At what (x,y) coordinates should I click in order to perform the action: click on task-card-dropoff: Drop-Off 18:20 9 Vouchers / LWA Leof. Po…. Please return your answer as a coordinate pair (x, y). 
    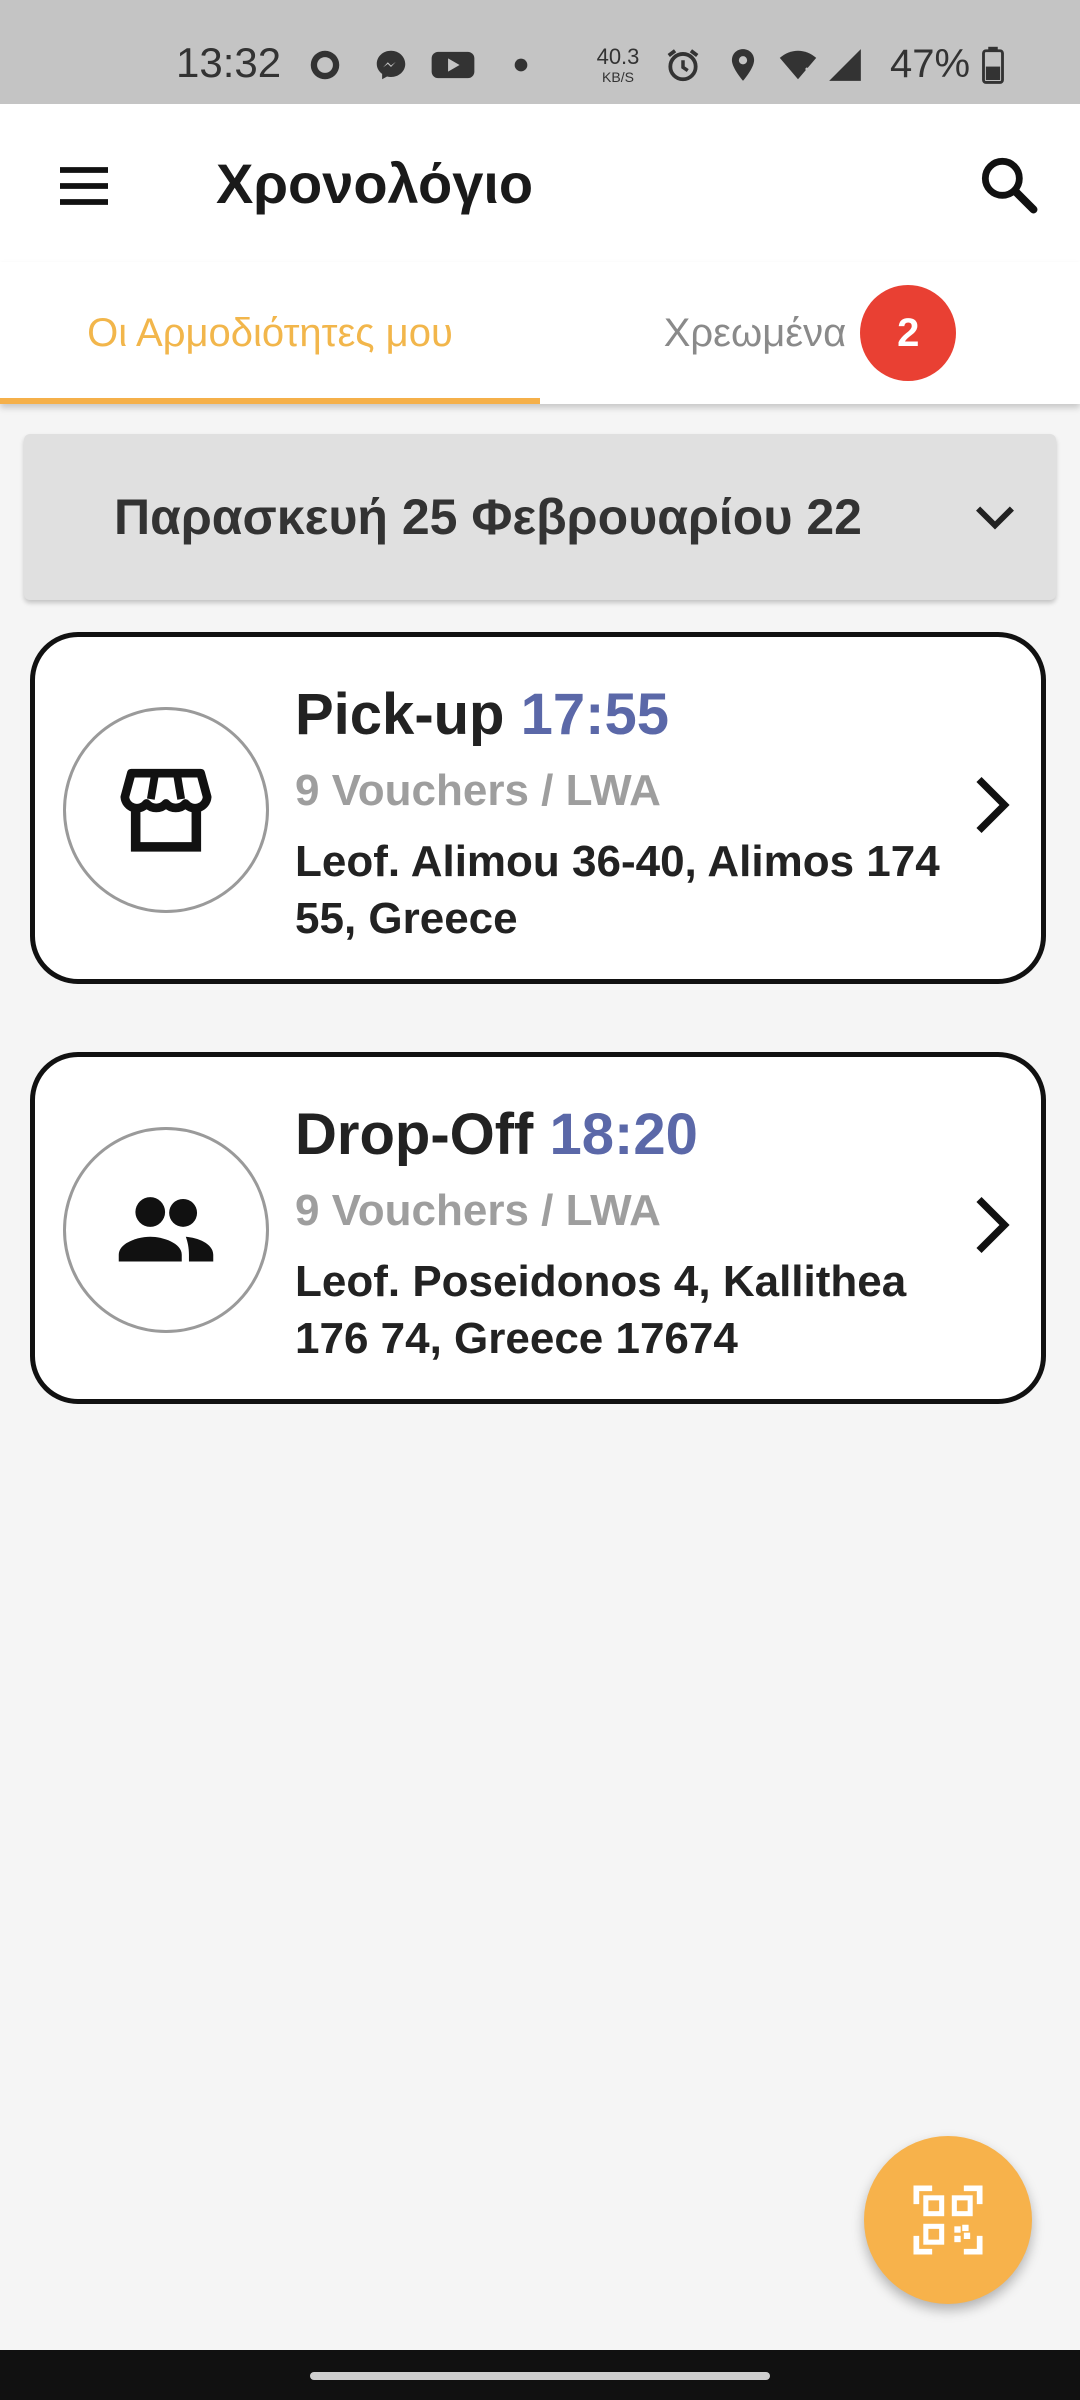
    Looking at the image, I should click on (538, 1228).